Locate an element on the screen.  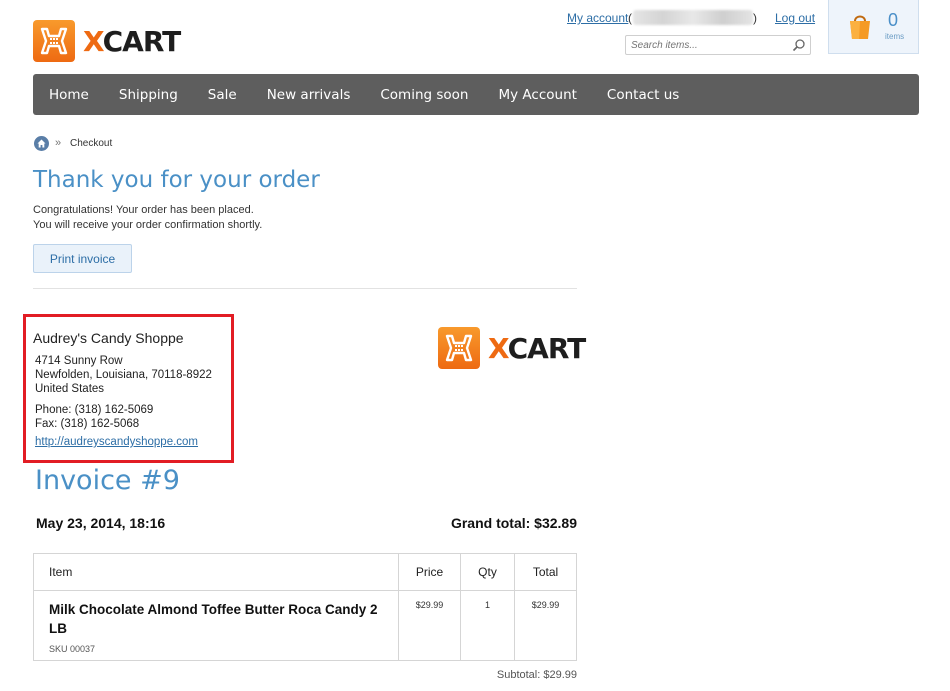
company-city: Newfolden, Louisiana, 70118-8922 is located at coordinates (123, 375).